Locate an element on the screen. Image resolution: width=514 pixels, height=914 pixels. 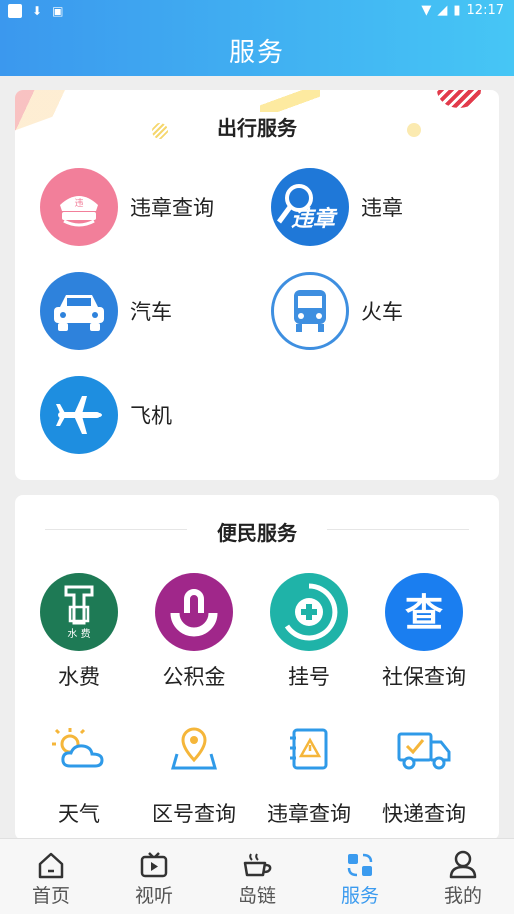
travel-item-violation: 违章 违章 is located at coordinates (337, 207).